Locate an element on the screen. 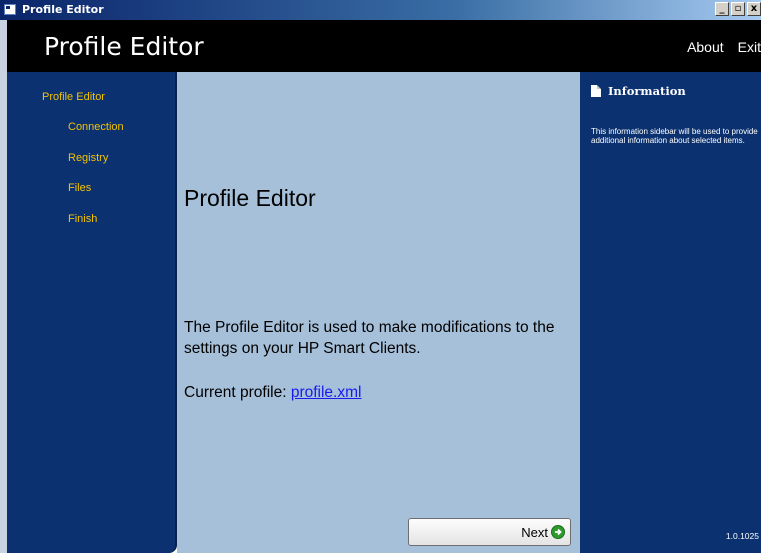 The height and width of the screenshot is (553, 761). next-button-label: Next is located at coordinates (534, 532).